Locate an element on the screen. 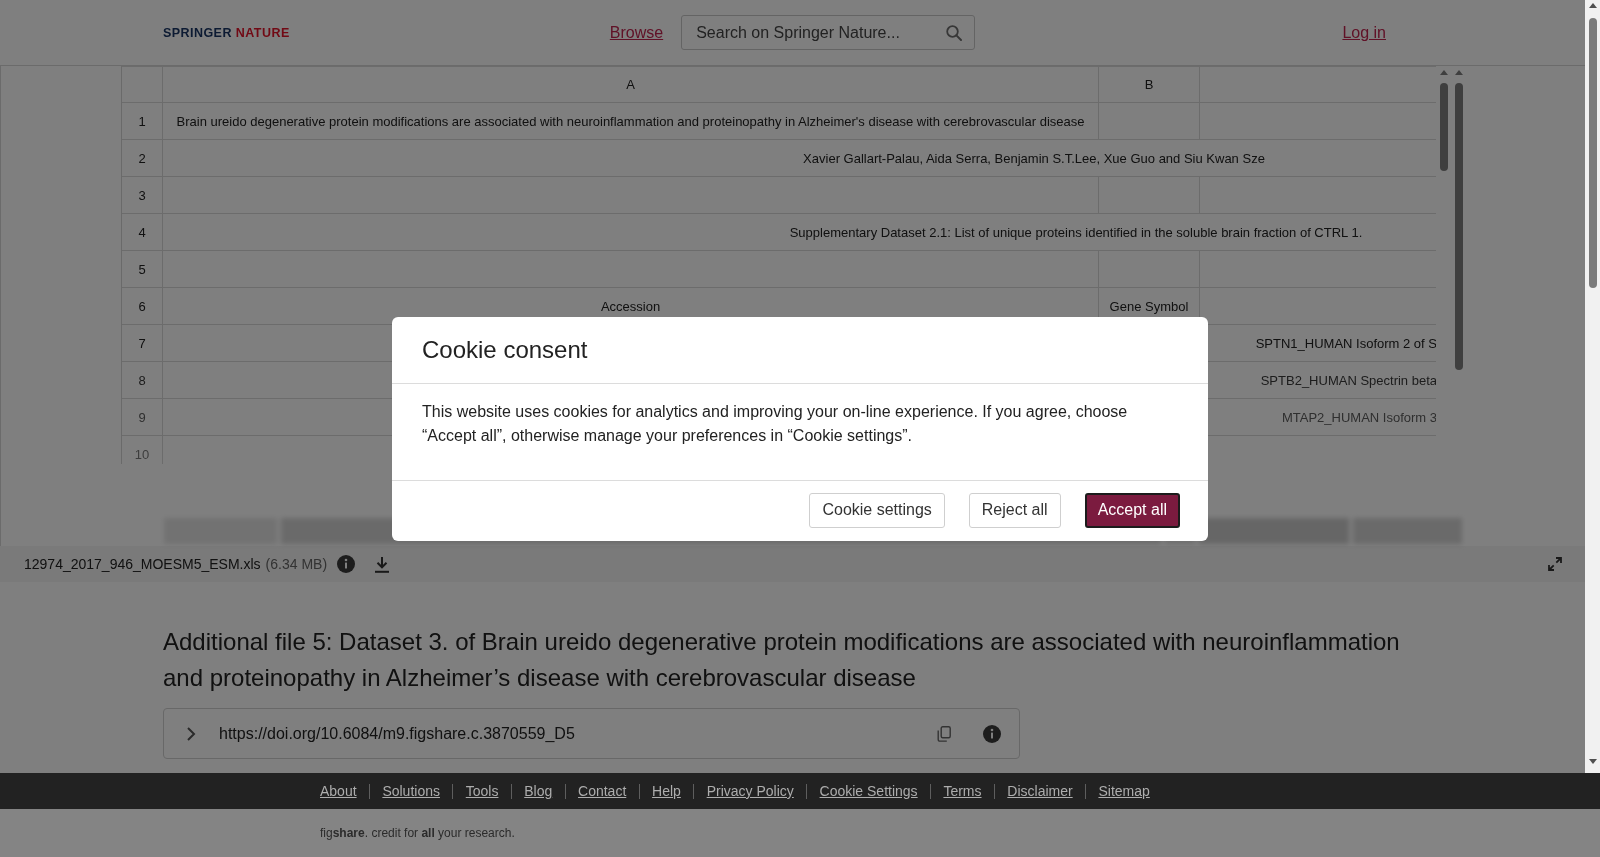 The image size is (1600, 857). column-header: B is located at coordinates (1149, 84).